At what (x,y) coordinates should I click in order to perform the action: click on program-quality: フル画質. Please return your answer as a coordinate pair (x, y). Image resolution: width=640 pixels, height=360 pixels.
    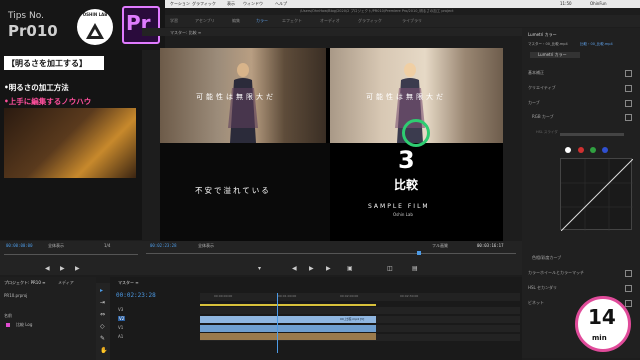
    Looking at the image, I should click on (440, 246).